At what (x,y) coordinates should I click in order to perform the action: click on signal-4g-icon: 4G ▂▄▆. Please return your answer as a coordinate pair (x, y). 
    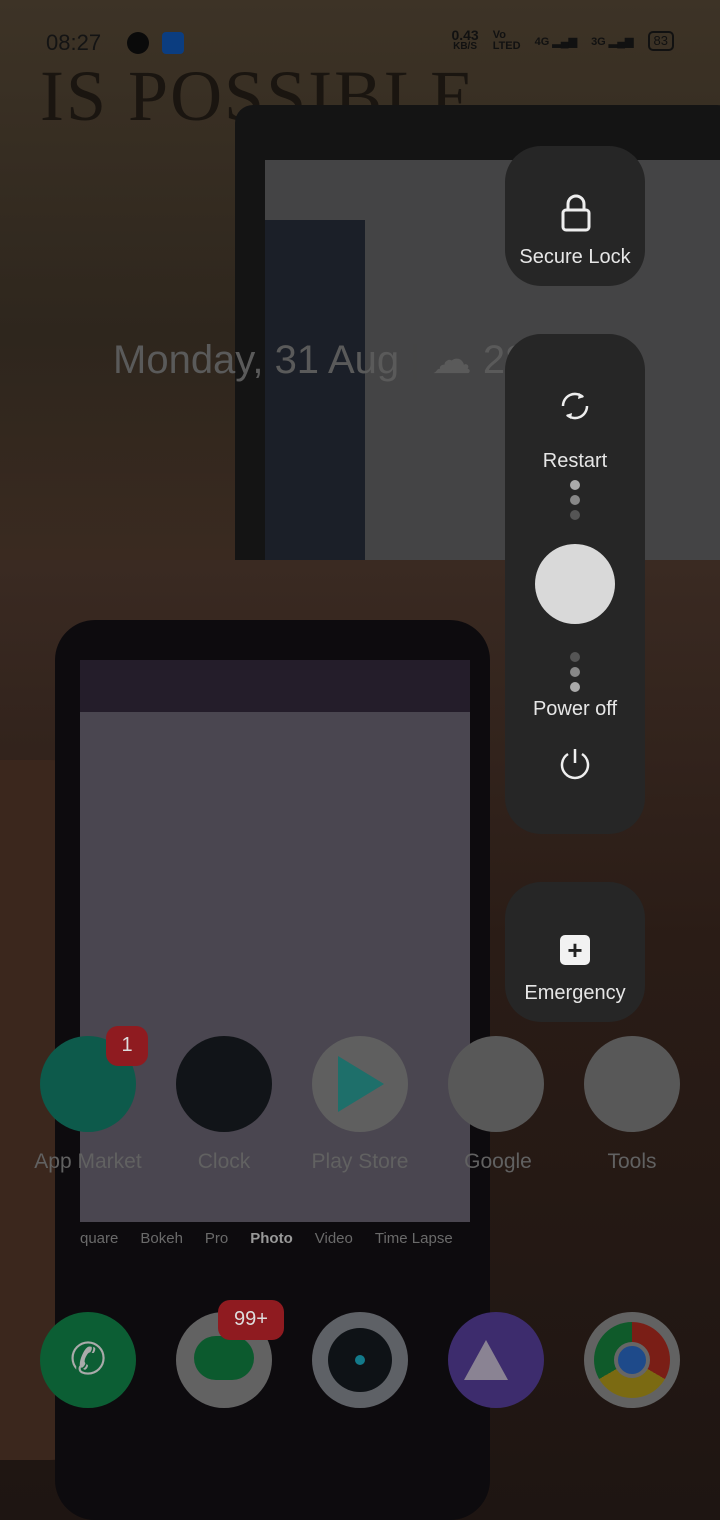
    Looking at the image, I should click on (556, 41).